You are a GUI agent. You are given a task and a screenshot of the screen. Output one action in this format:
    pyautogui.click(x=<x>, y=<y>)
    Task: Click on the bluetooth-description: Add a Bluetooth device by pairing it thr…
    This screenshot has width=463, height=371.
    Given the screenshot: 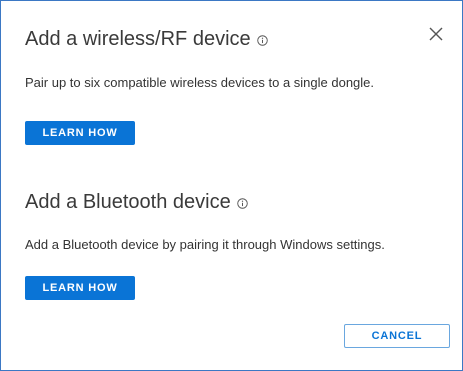 What is the action you would take?
    pyautogui.click(x=205, y=244)
    